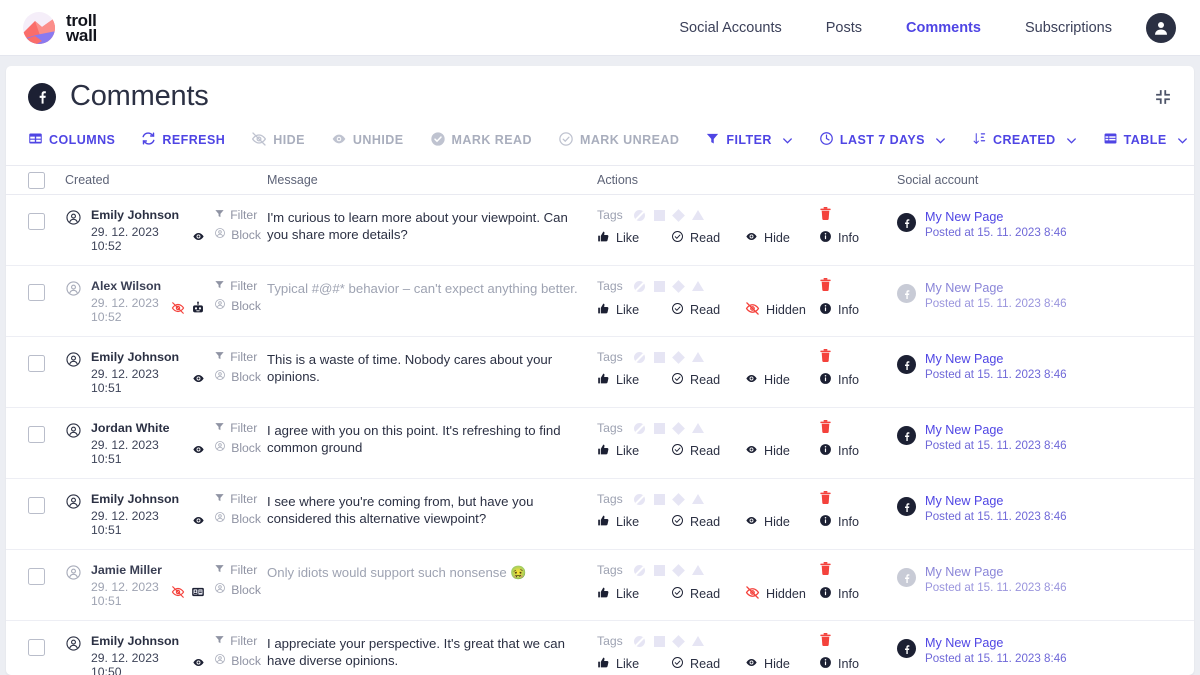 The height and width of the screenshot is (675, 1200). I want to click on toolbar-date-range-button: LAST 7 DAYS, so click(872, 140).